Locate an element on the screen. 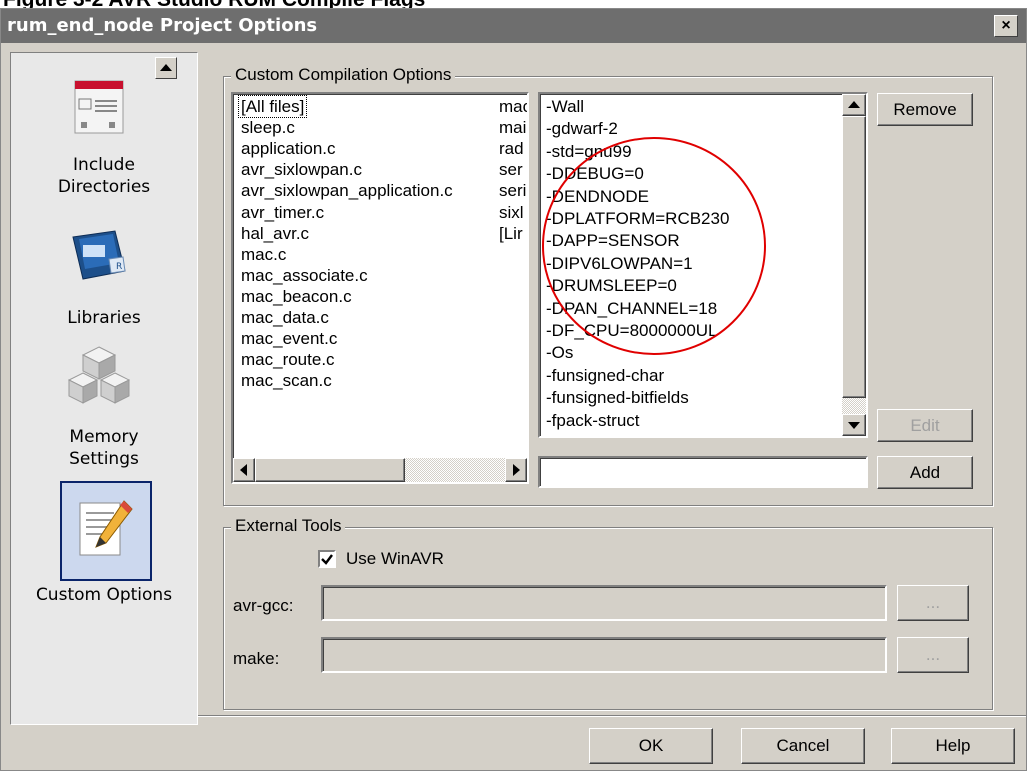  make-label: make: is located at coordinates (256, 658).